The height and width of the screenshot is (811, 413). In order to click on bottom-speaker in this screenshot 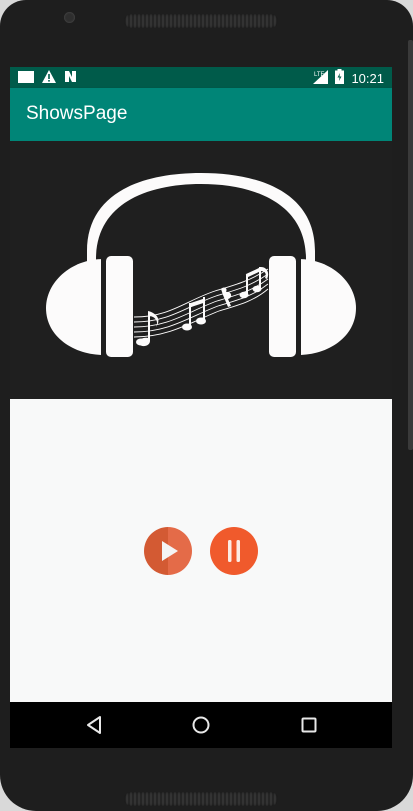, I will do `click(201, 799)`.